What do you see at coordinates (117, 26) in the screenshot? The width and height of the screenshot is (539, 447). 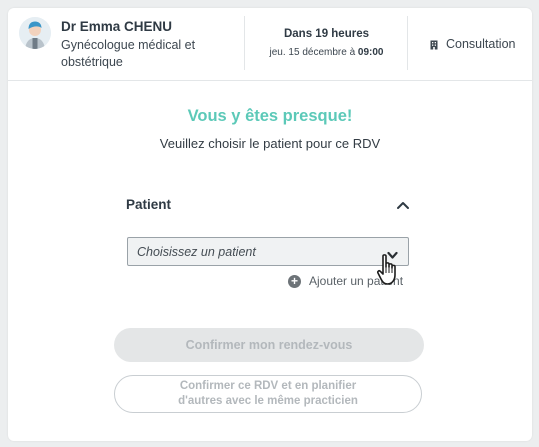 I see `doctor-name: Dr Emma CHENU` at bounding box center [117, 26].